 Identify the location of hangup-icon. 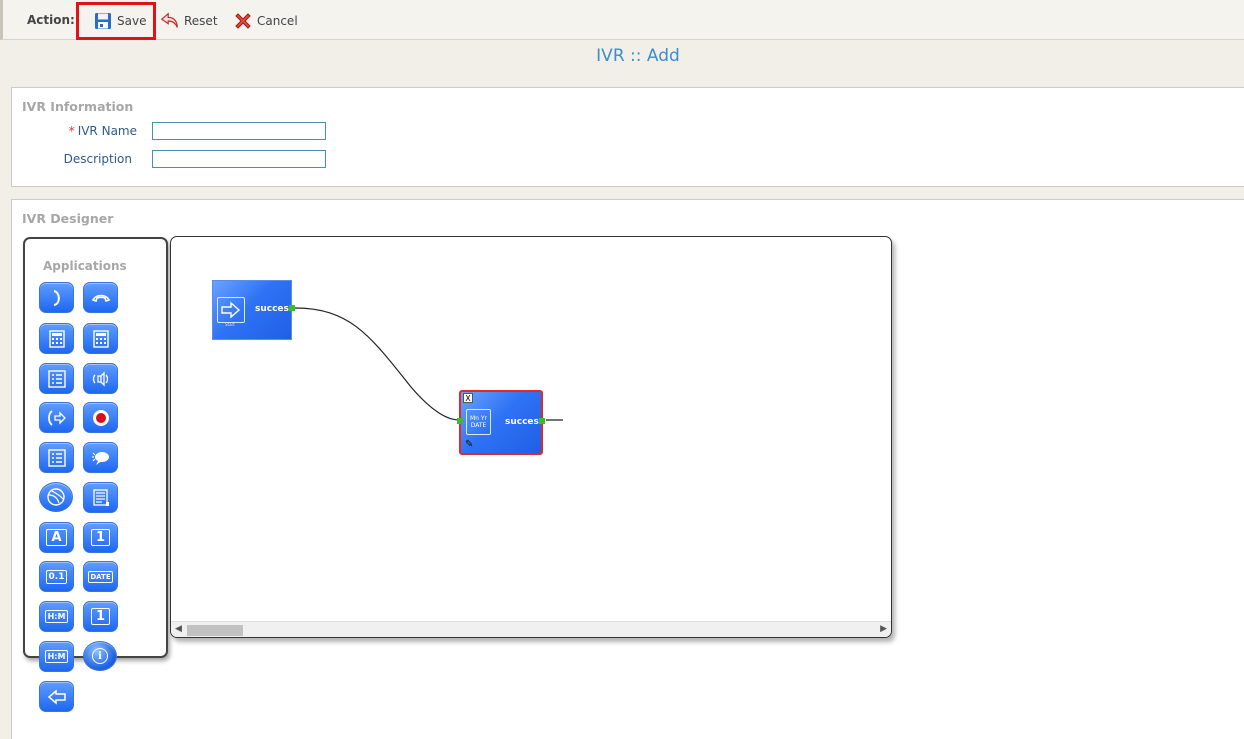
(100, 297).